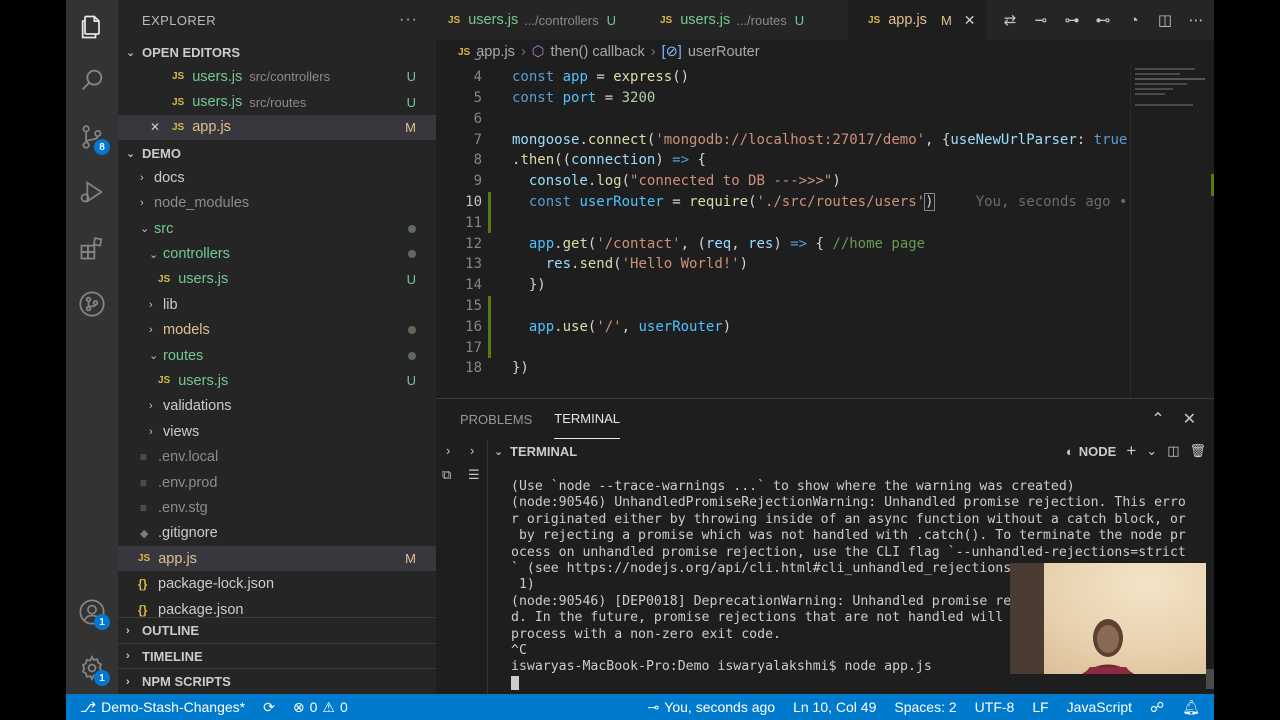 This screenshot has height=720, width=1280. What do you see at coordinates (907, 20) in the screenshot?
I see `tab-label: app.js` at bounding box center [907, 20].